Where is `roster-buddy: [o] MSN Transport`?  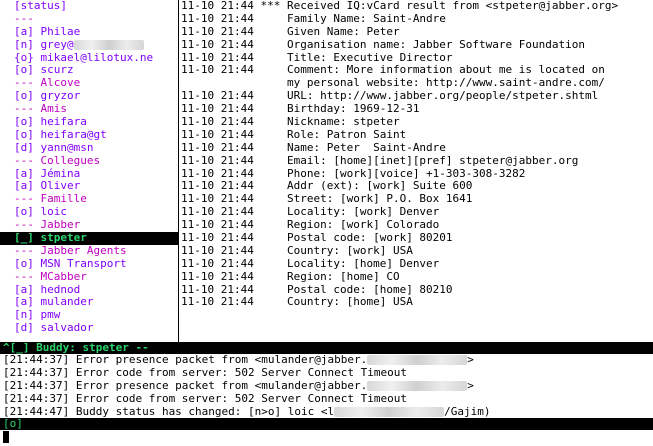
roster-buddy: [o] MSN Transport is located at coordinates (89, 264).